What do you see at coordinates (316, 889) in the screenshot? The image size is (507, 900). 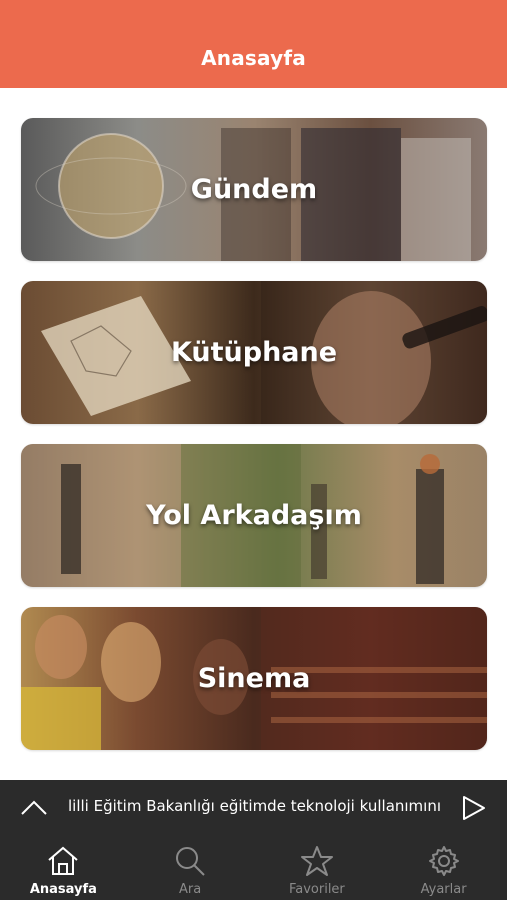 I see `tab-label: Favoriler` at bounding box center [316, 889].